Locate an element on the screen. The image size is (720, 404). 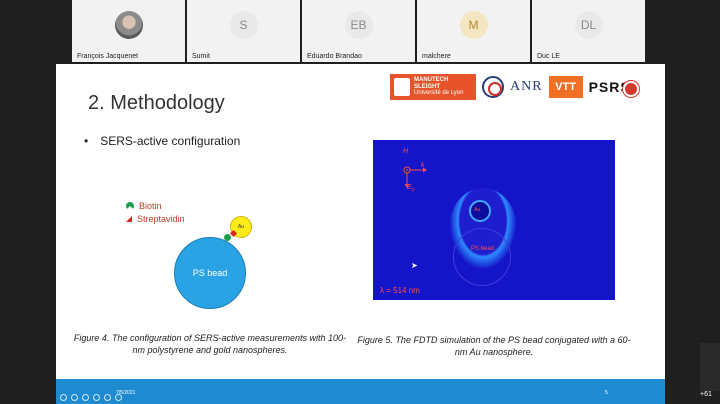
legend-streptavidin: Streptavidin is located at coordinates (155, 219).